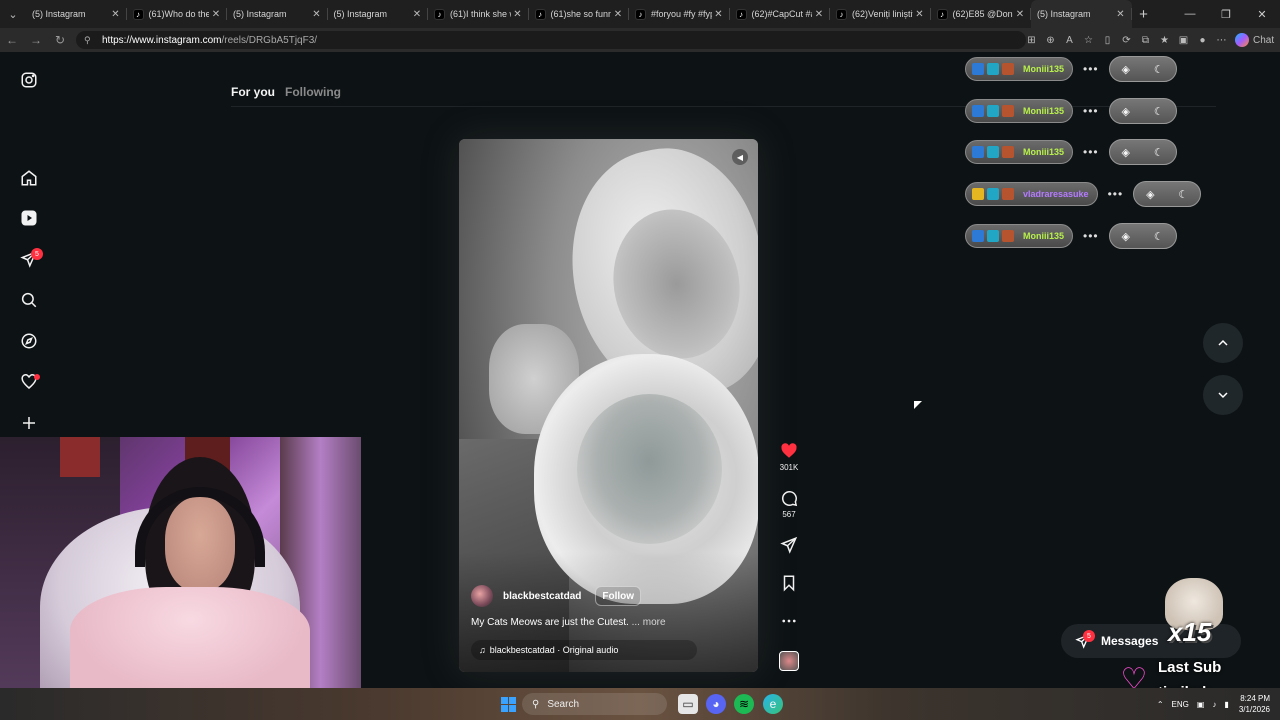 The height and width of the screenshot is (720, 1280). I want to click on browser-tab: ♪(61)I think she wa✕, so click(478, 14).